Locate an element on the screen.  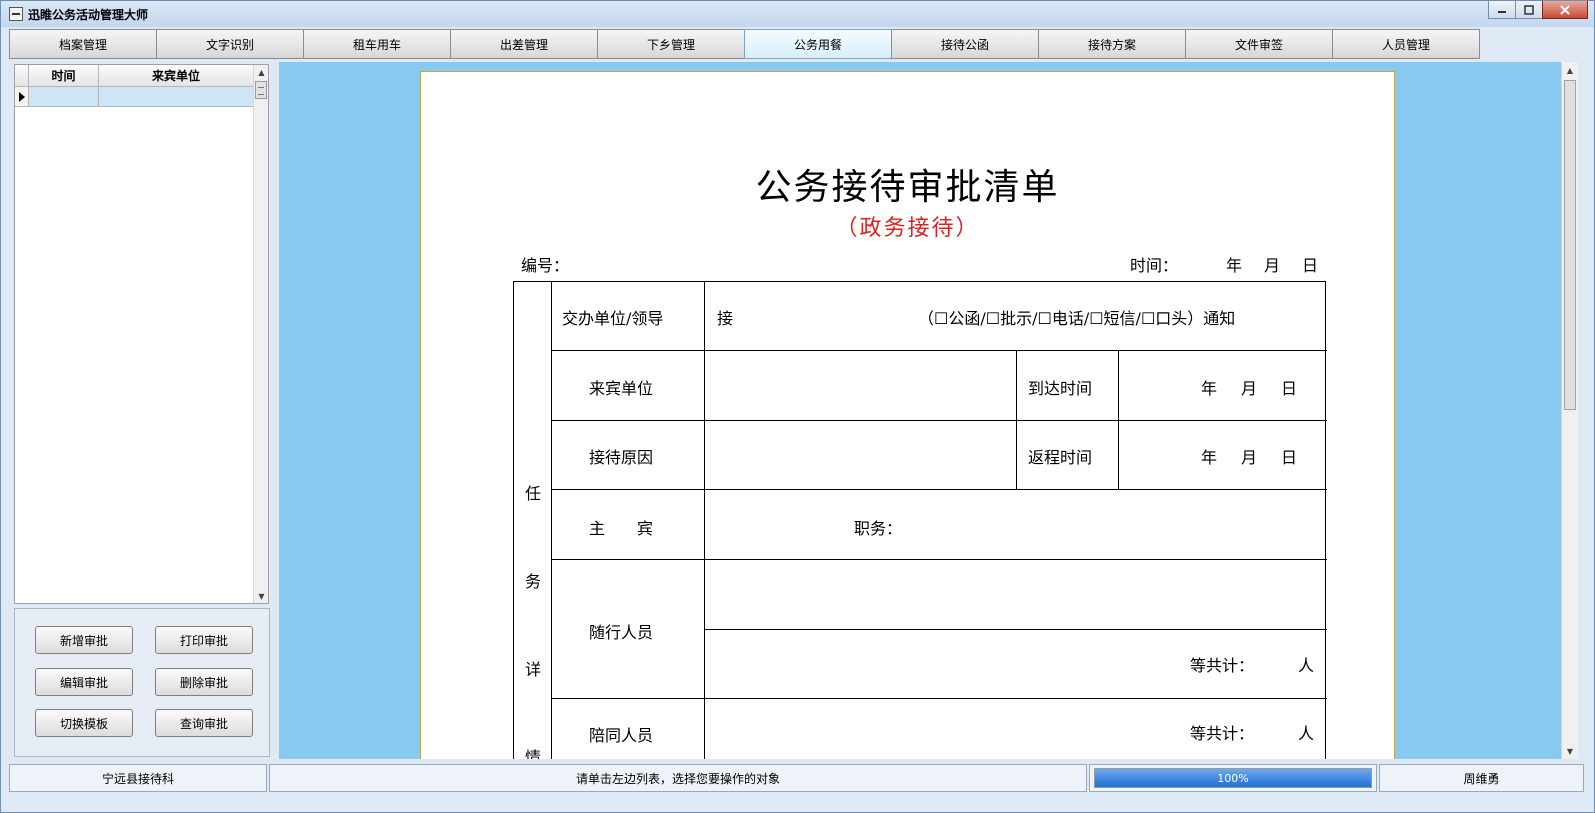
arrival-month: 月 is located at coordinates (1249, 388).